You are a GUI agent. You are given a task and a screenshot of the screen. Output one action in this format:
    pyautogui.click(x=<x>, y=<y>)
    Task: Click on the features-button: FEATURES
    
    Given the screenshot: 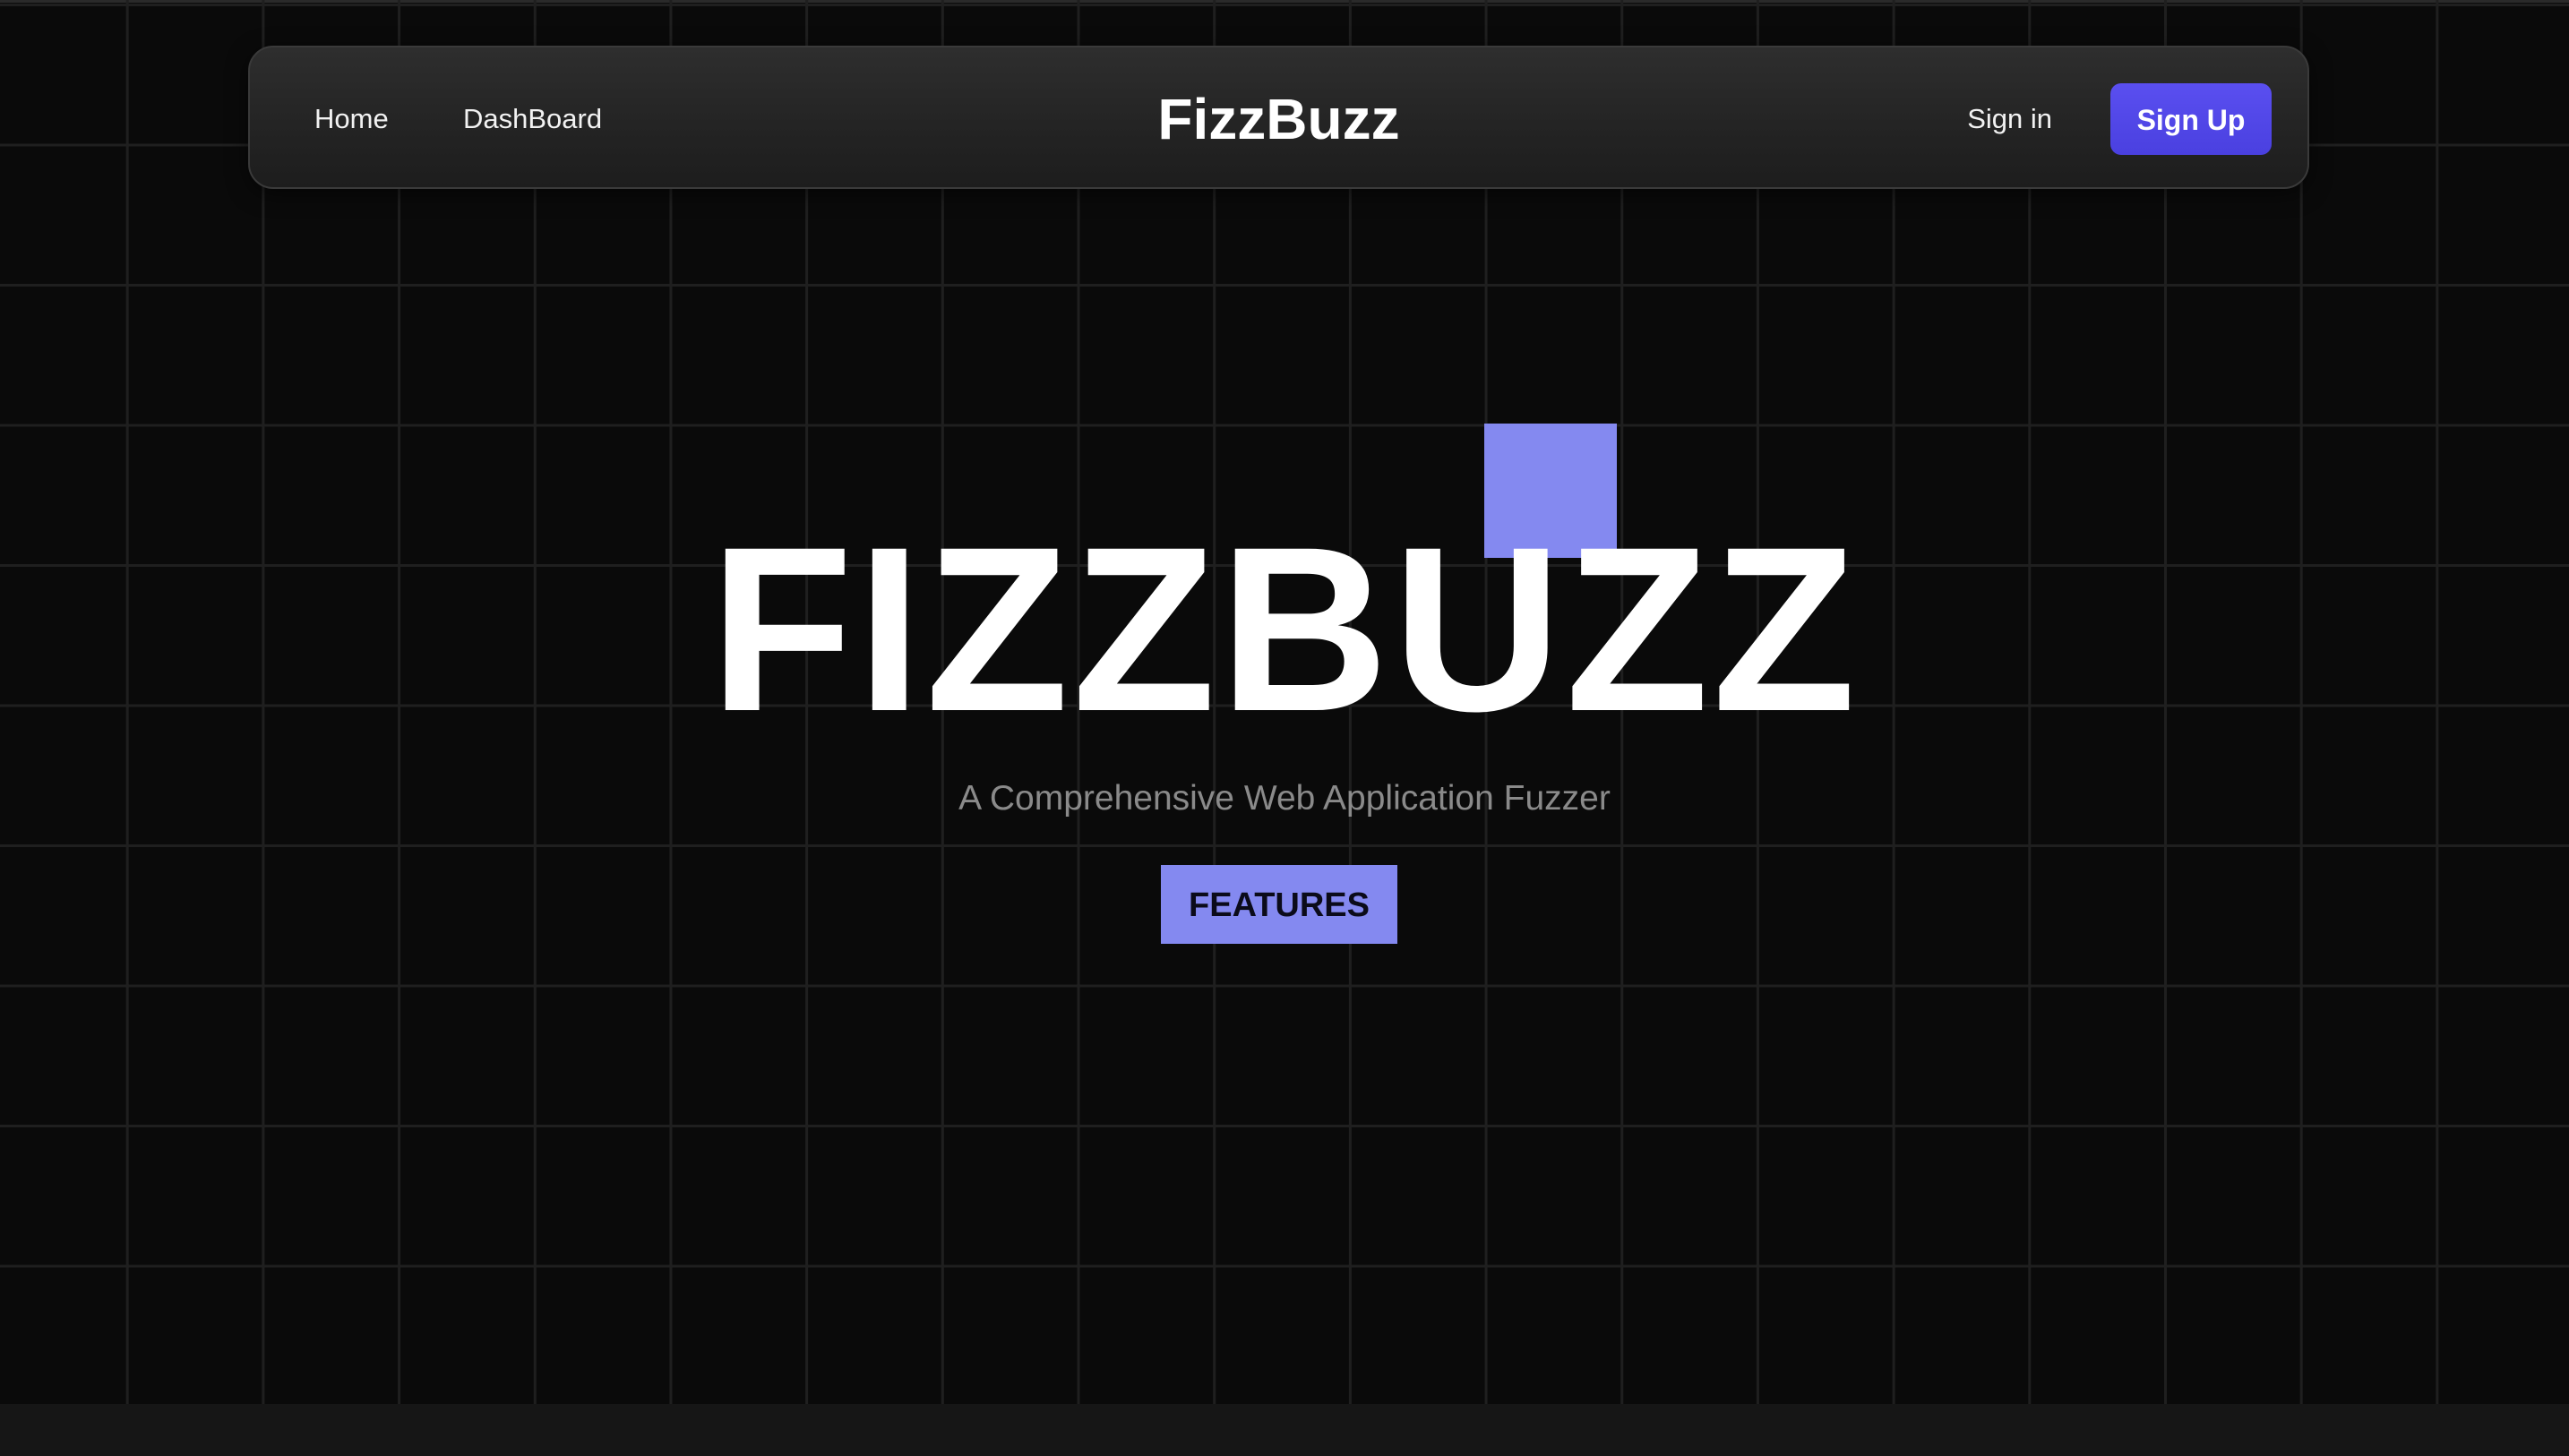 What is the action you would take?
    pyautogui.click(x=1279, y=904)
    